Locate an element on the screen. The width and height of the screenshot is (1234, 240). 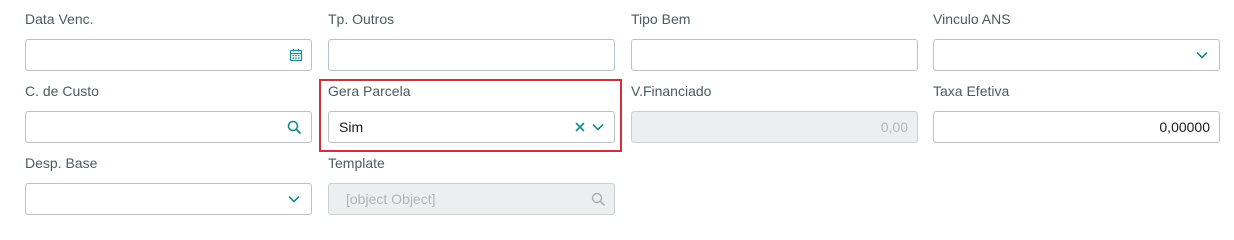
gera-parcela-select: Sim is located at coordinates (471, 127).